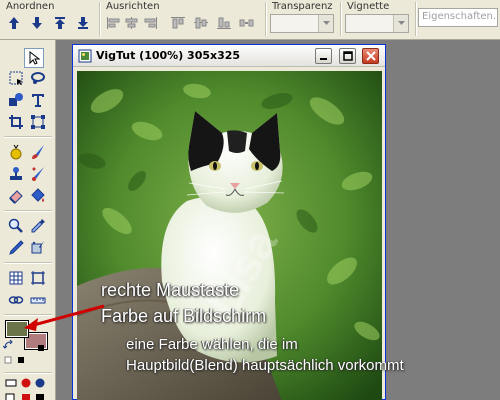  Describe the element at coordinates (265, 365) in the screenshot. I see `annotation-line-4: Hauptbild(Blend) hauptsächlich vorkommt` at that location.